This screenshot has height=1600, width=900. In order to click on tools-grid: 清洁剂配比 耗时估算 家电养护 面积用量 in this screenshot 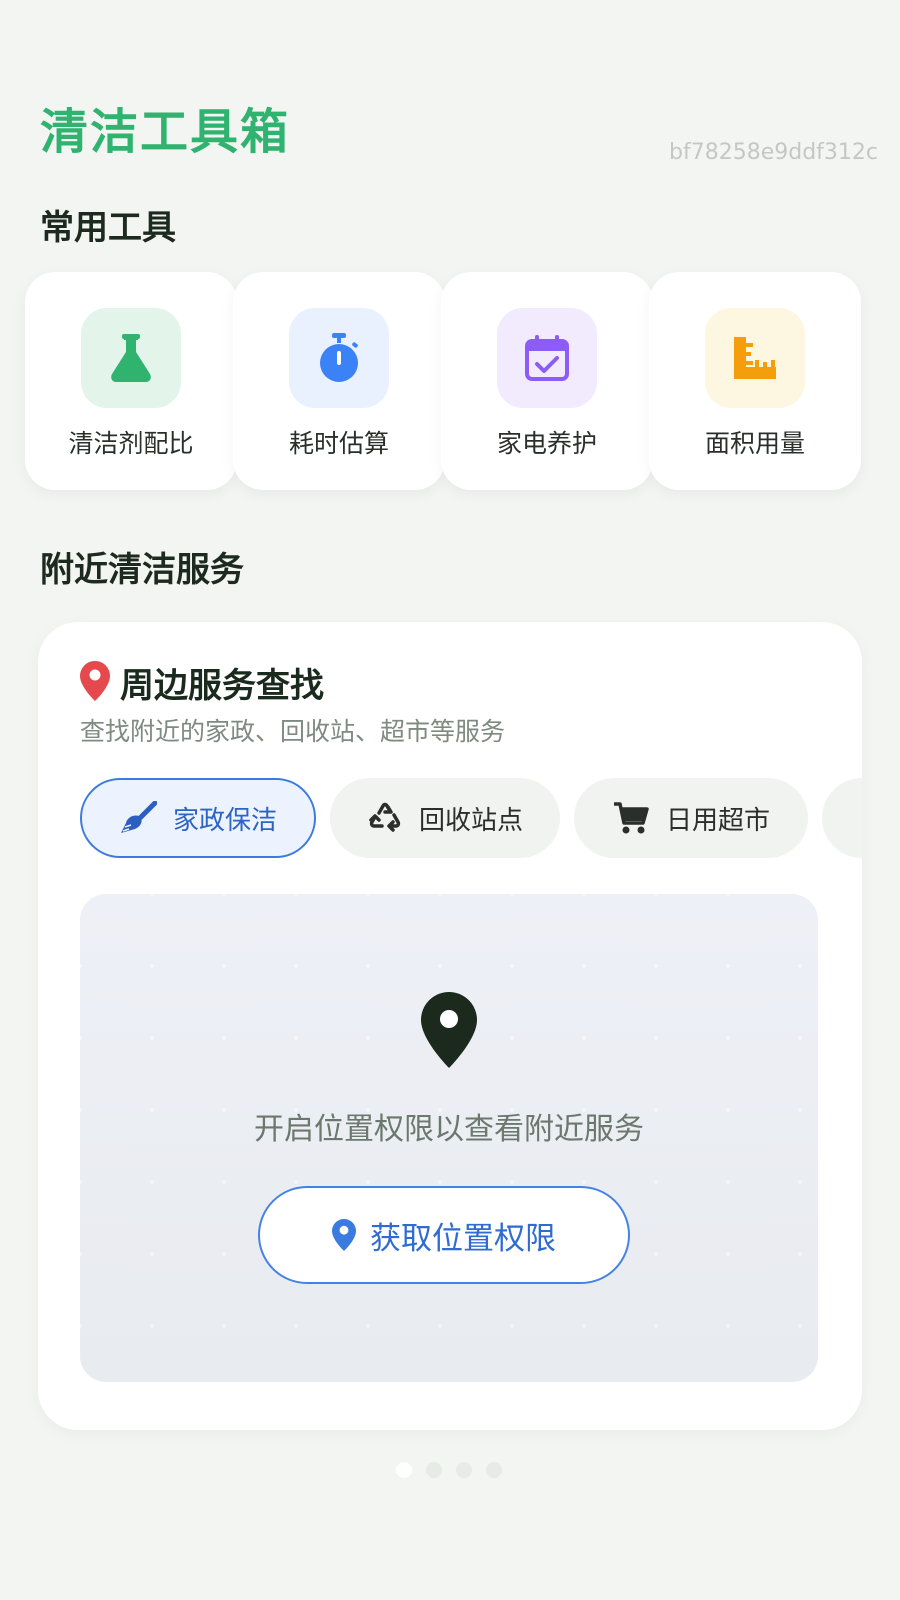, I will do `click(451, 382)`.